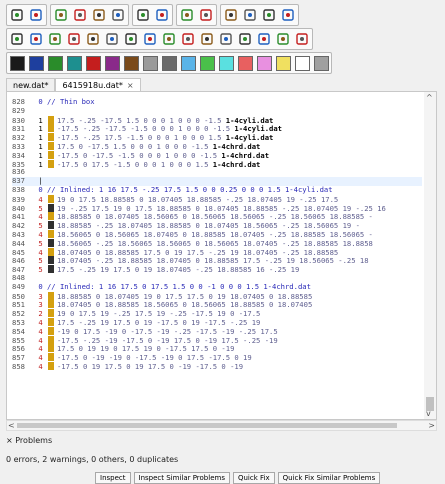 This screenshot has height=484, width=445. Describe the element at coordinates (428, 413) in the screenshot. I see `scroll-down-icon: v` at that location.